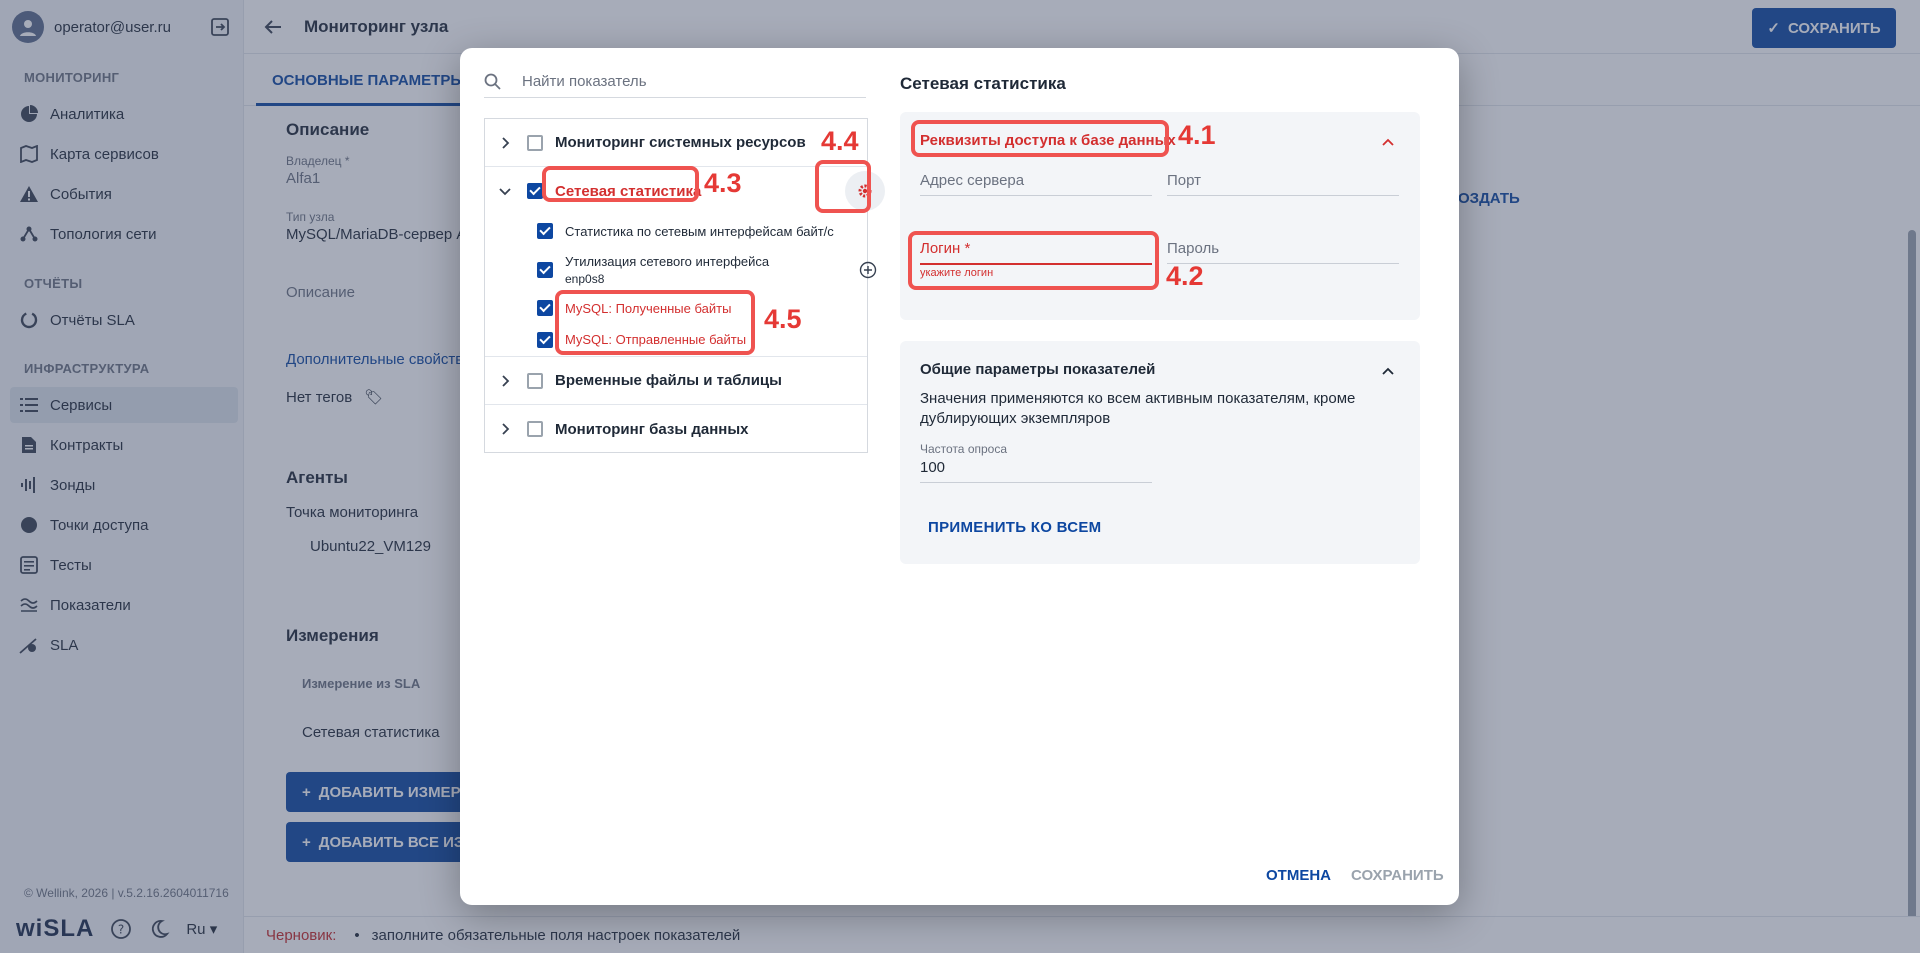 The width and height of the screenshot is (1920, 953). What do you see at coordinates (1036, 471) in the screenshot?
I see `poll-frequency-input: 100` at bounding box center [1036, 471].